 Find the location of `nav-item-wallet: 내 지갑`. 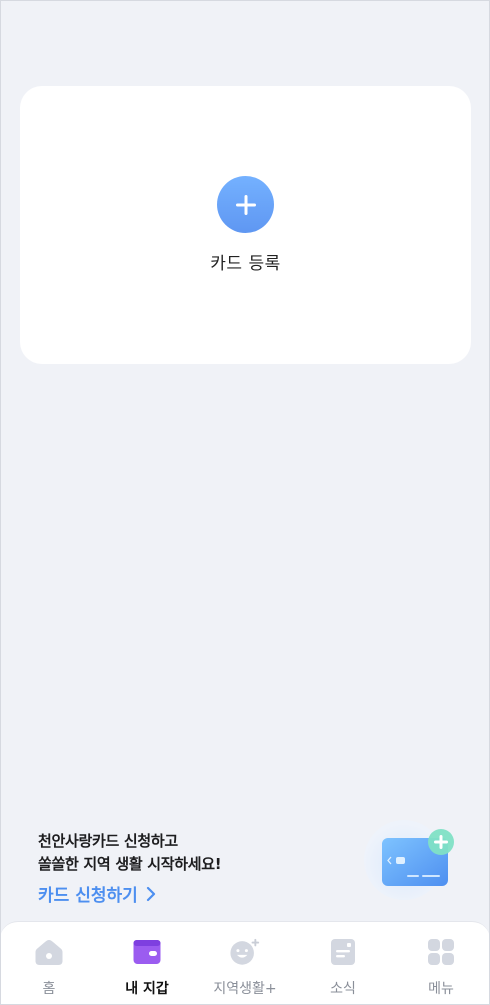

nav-item-wallet: 내 지갑 is located at coordinates (147, 963).